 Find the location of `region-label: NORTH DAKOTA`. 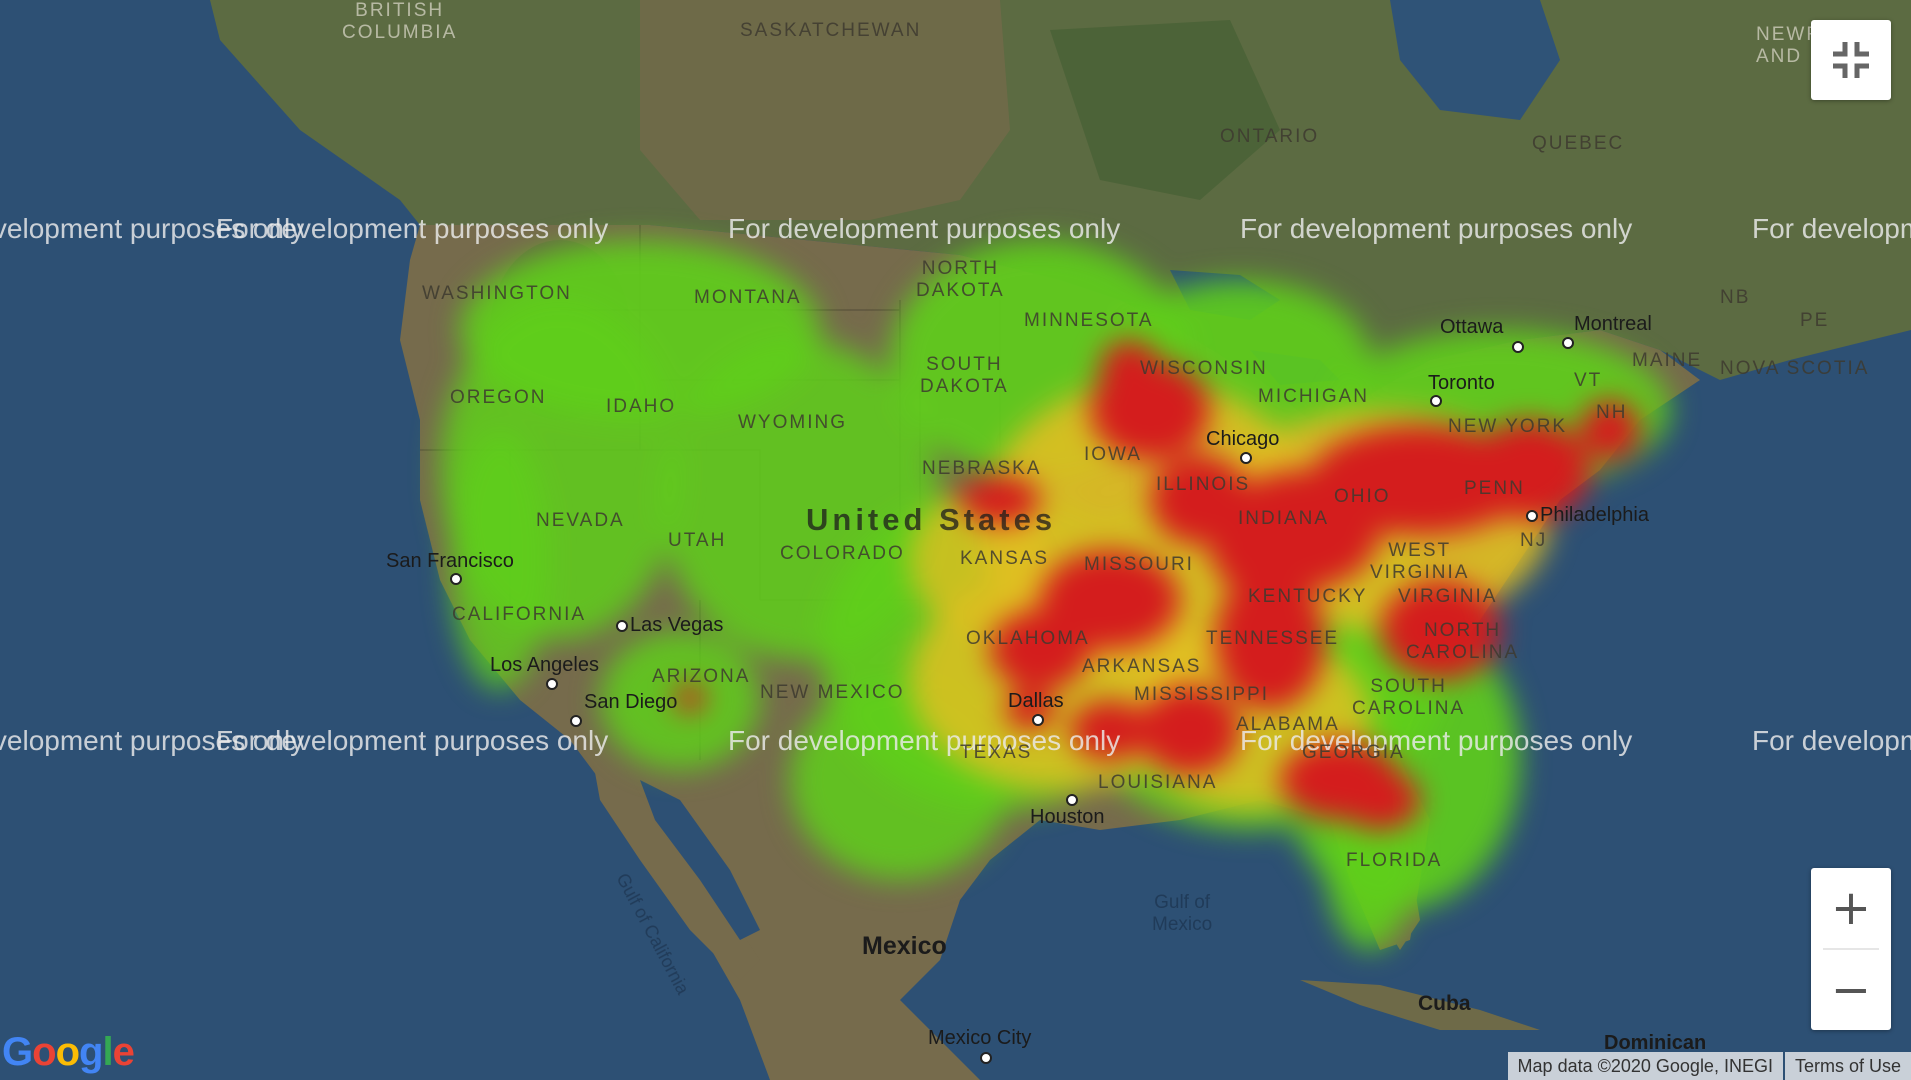

region-label: NORTH DAKOTA is located at coordinates (960, 279).